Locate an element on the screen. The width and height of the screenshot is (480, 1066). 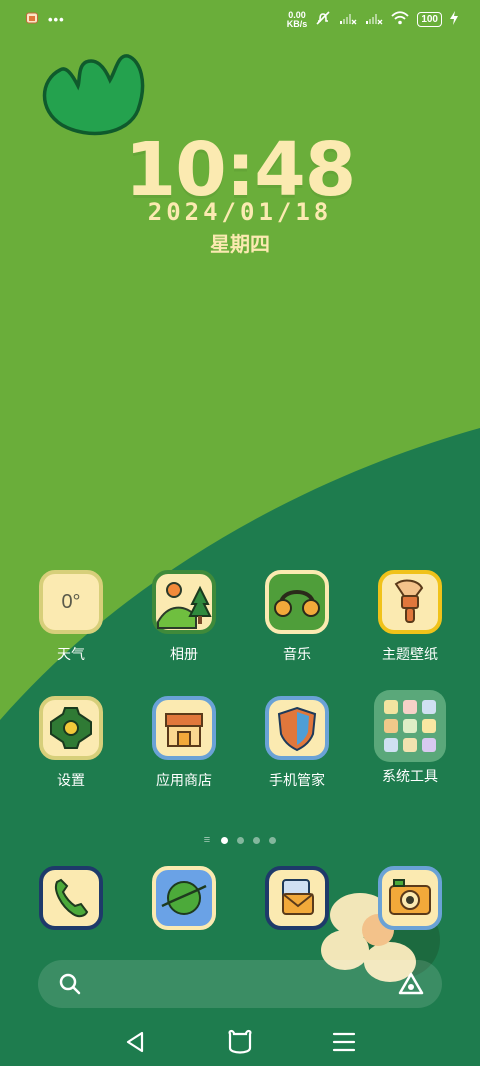
app-label: 主题壁纸 is located at coordinates (410, 654).